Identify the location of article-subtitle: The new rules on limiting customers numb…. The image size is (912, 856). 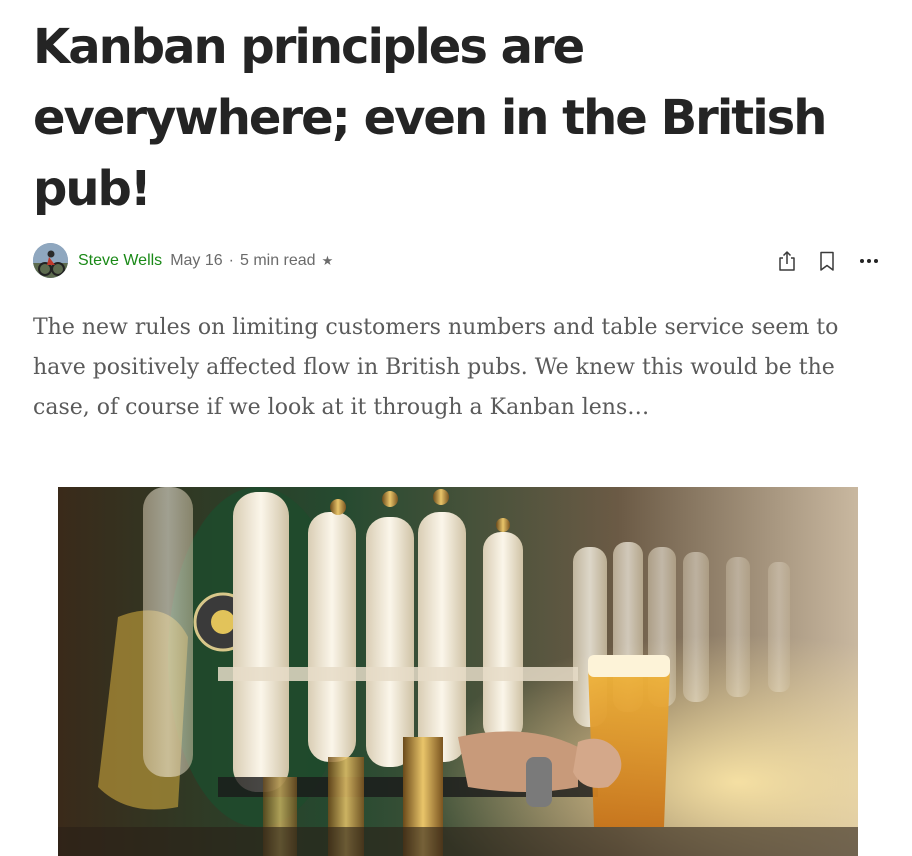
(436, 367).